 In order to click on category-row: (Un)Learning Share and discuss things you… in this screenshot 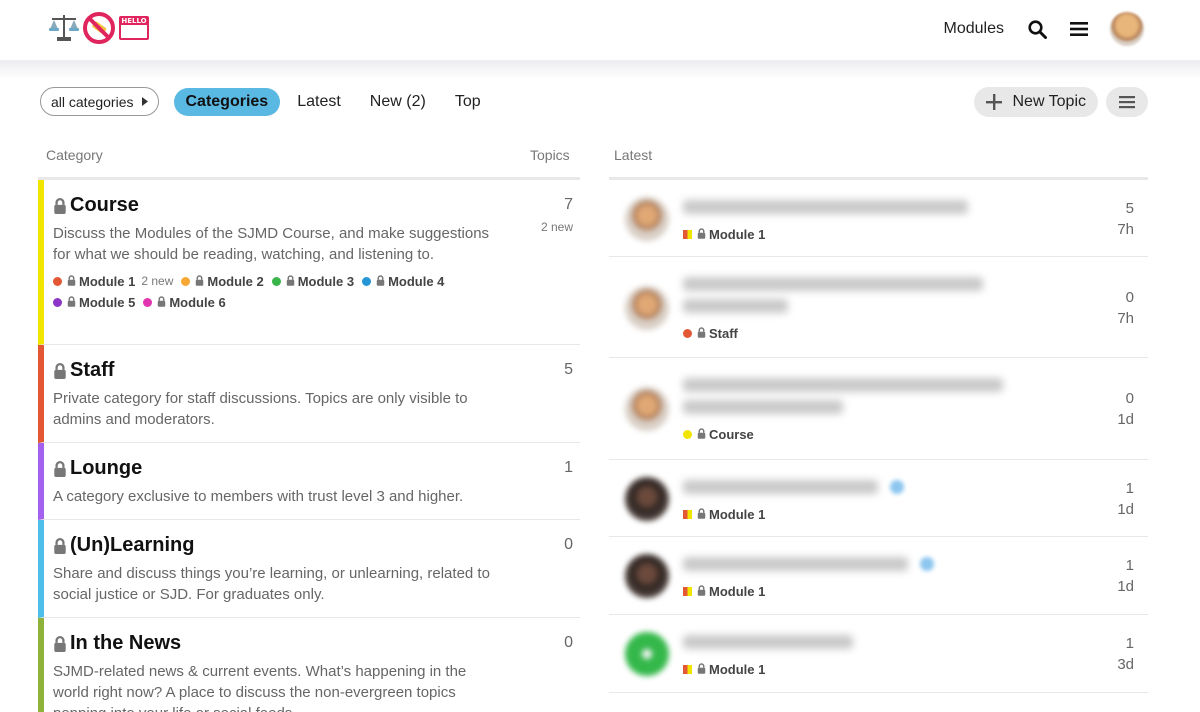, I will do `click(309, 569)`.